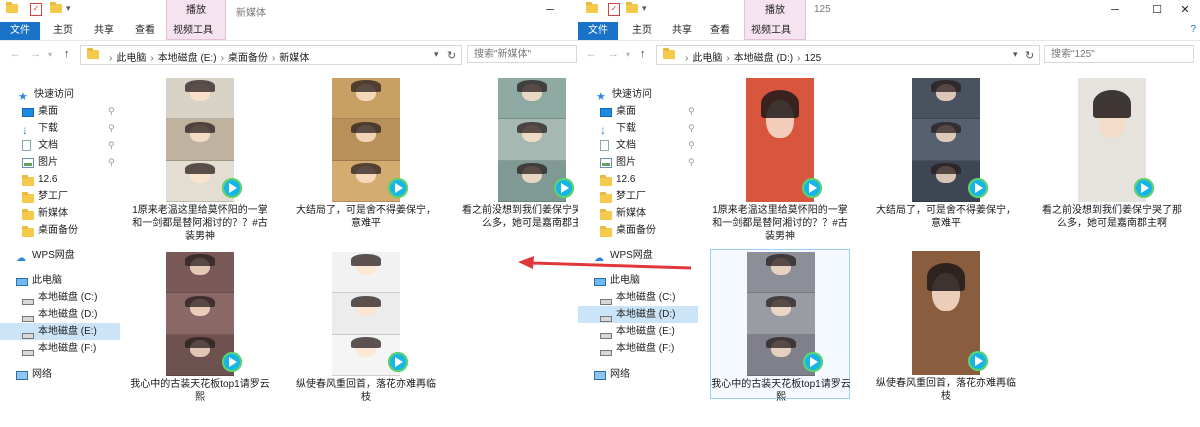 This screenshot has width=1200, height=427. Describe the element at coordinates (1112, 152) in the screenshot. I see `video-file-item: 看之前没想到我们姜保宁哭了那么多，她可是嘉南郡主啊` at that location.